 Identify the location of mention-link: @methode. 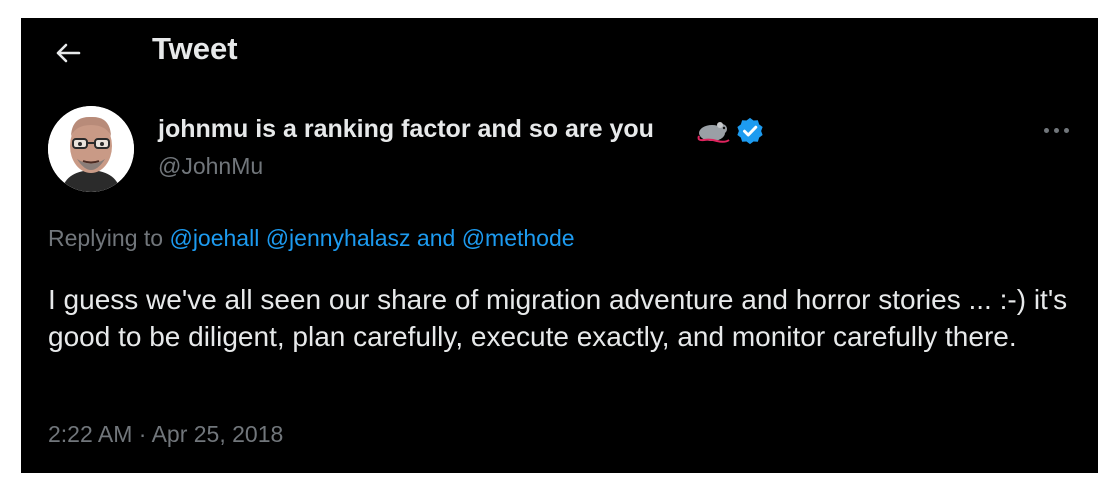
(518, 238).